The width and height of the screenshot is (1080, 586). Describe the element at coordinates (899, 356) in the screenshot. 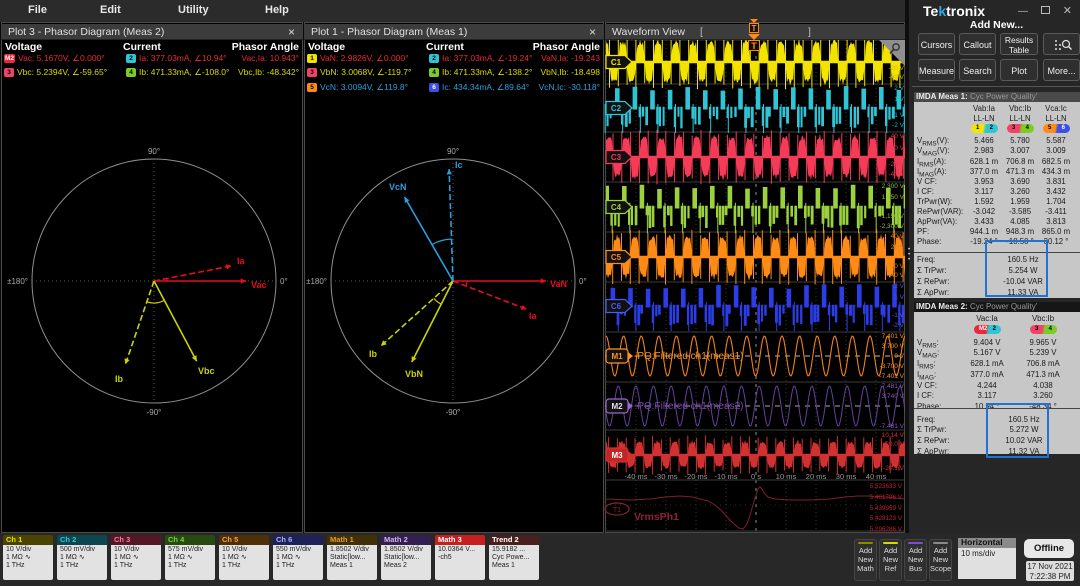

I see `svg-text: 0 V` at that location.